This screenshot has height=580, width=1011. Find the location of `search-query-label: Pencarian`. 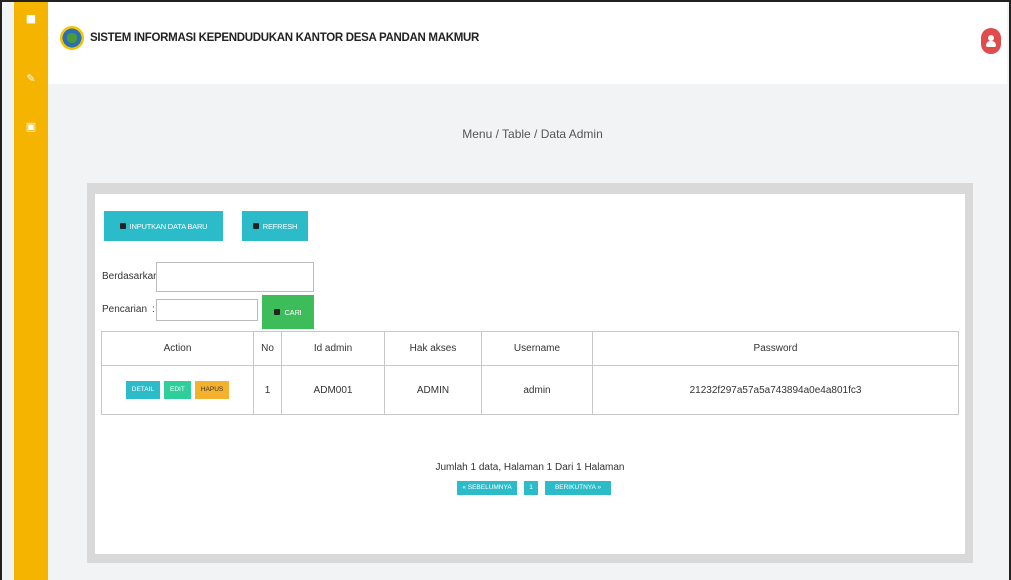

search-query-label: Pencarian is located at coordinates (125, 309).